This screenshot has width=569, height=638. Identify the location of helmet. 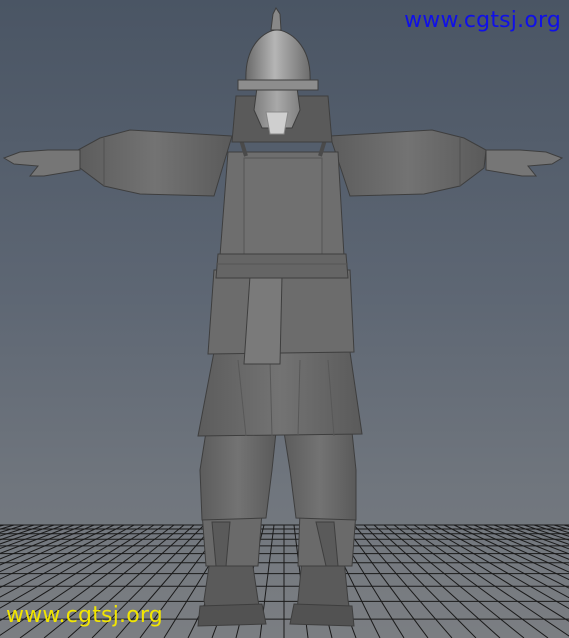
(278, 56).